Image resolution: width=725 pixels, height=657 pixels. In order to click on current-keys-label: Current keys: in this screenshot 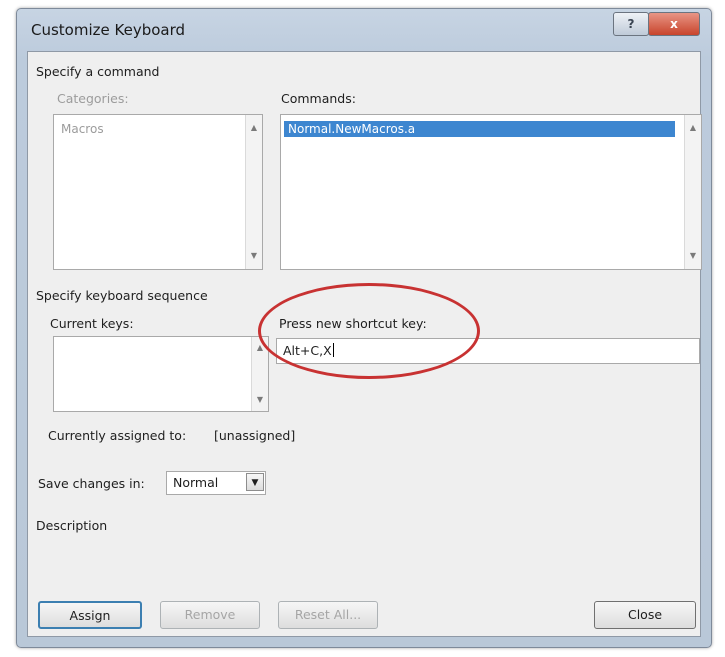, I will do `click(92, 323)`.